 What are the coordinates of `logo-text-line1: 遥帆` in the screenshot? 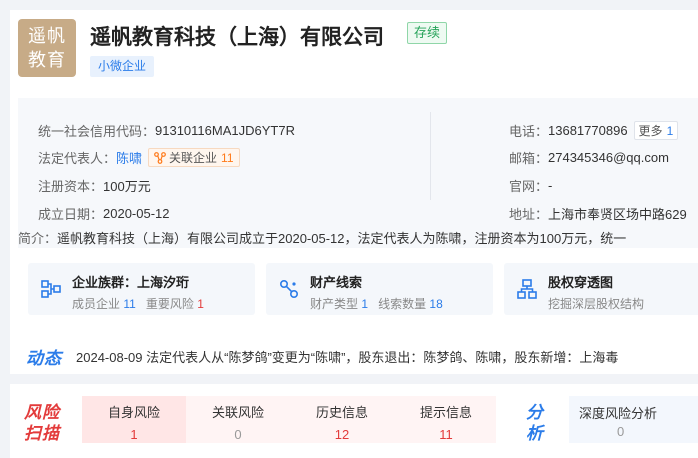 It's located at (47, 36).